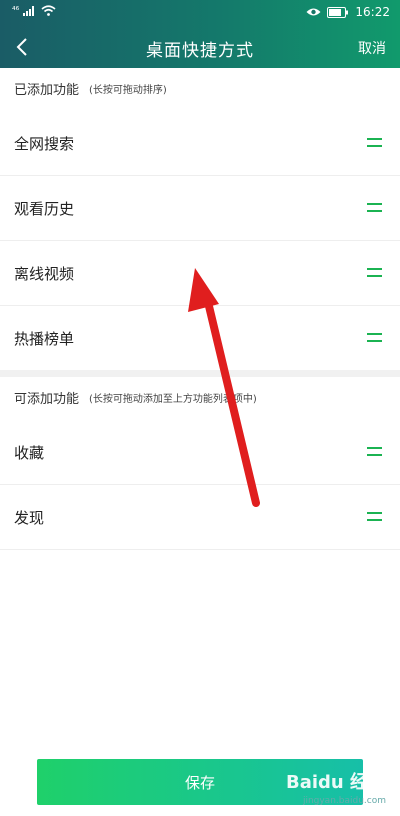 Image resolution: width=400 pixels, height=816 pixels. I want to click on watermark-brand: Baidu 经验, so click(335, 782).